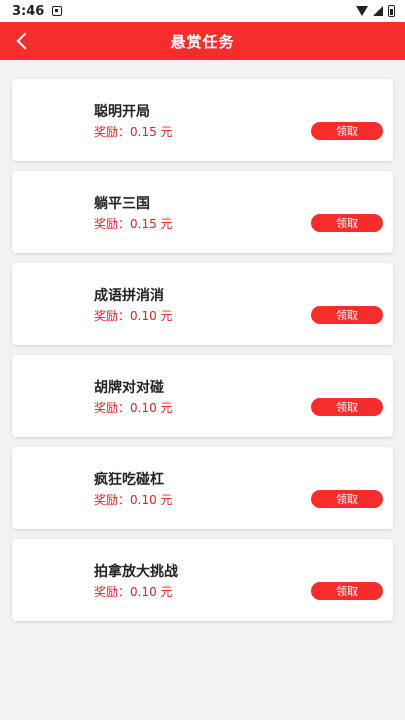  Describe the element at coordinates (129, 388) in the screenshot. I see `task-name: 胡牌对对碰` at that location.